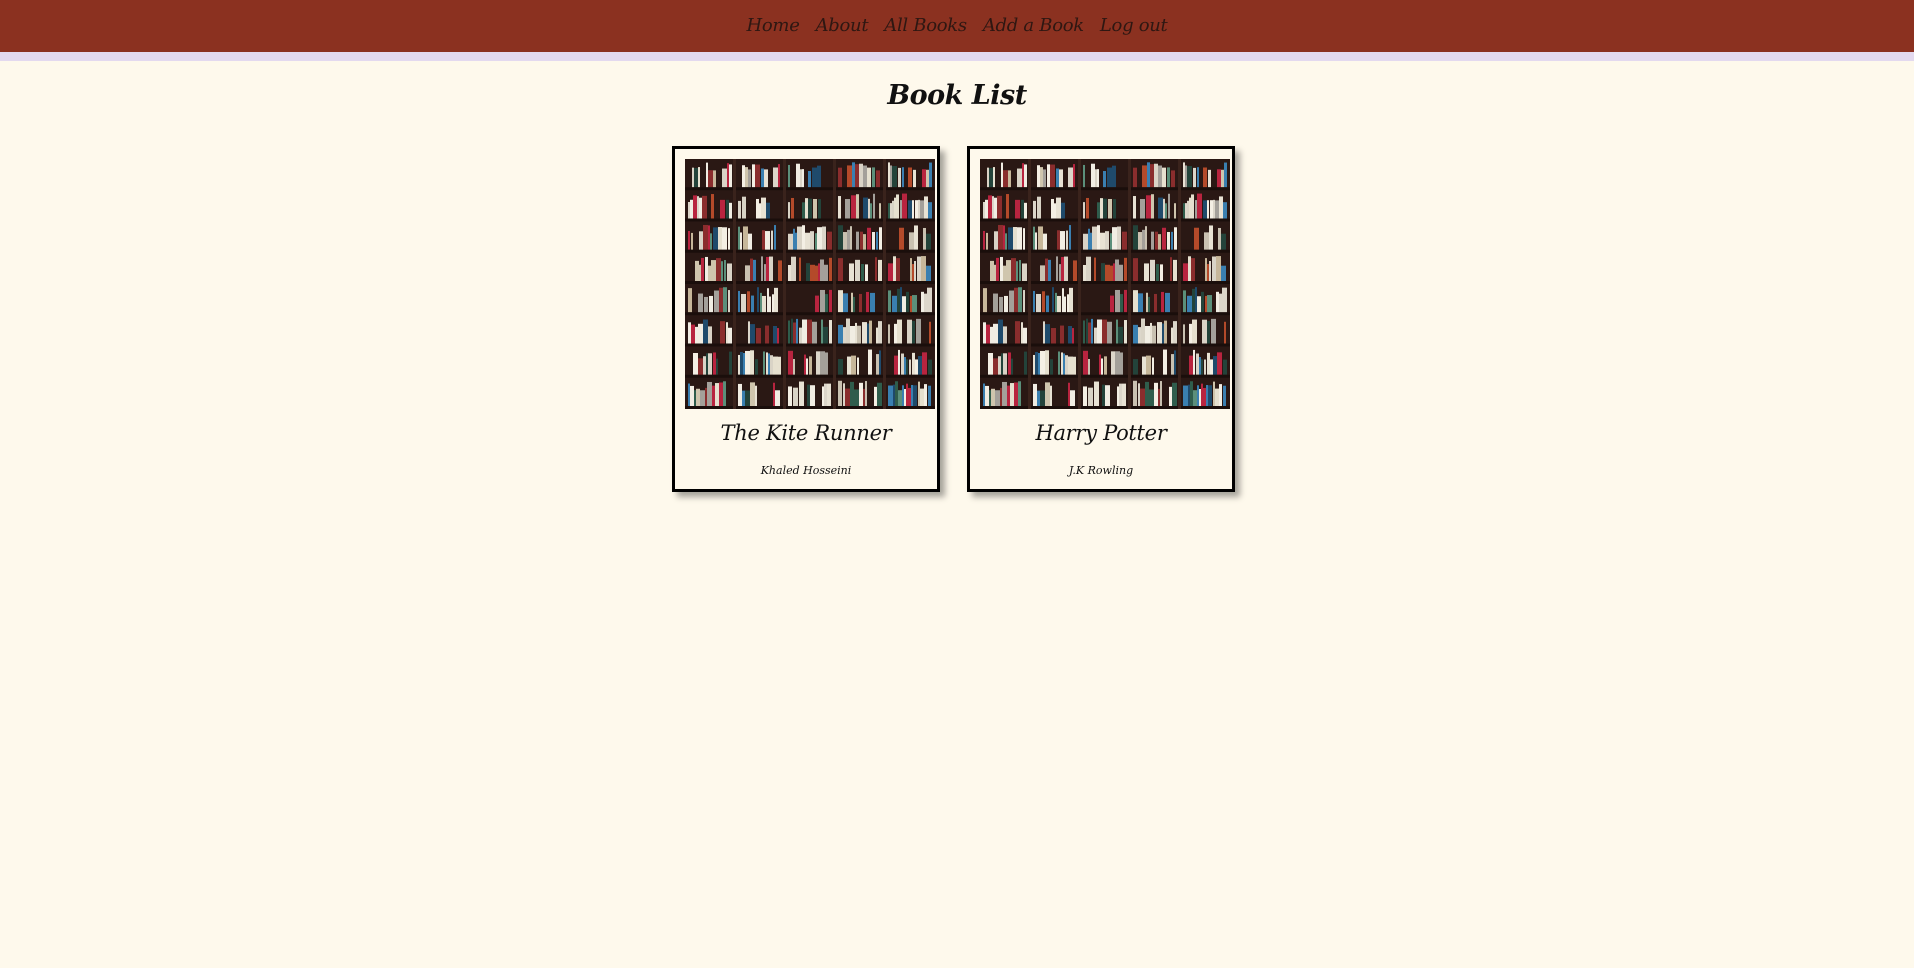  What do you see at coordinates (1105, 251) in the screenshot?
I see `shelf-plank` at bounding box center [1105, 251].